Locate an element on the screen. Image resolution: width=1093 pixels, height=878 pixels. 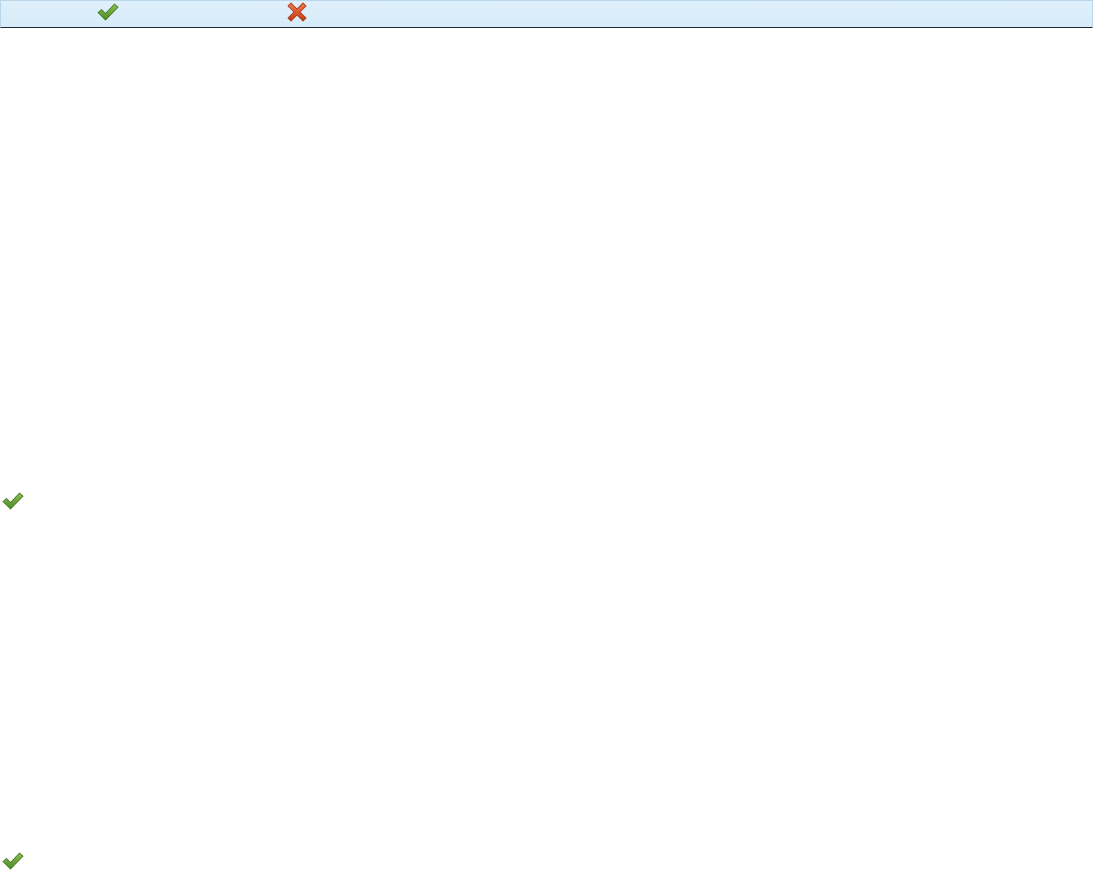
close-icon is located at coordinates (297, 14).